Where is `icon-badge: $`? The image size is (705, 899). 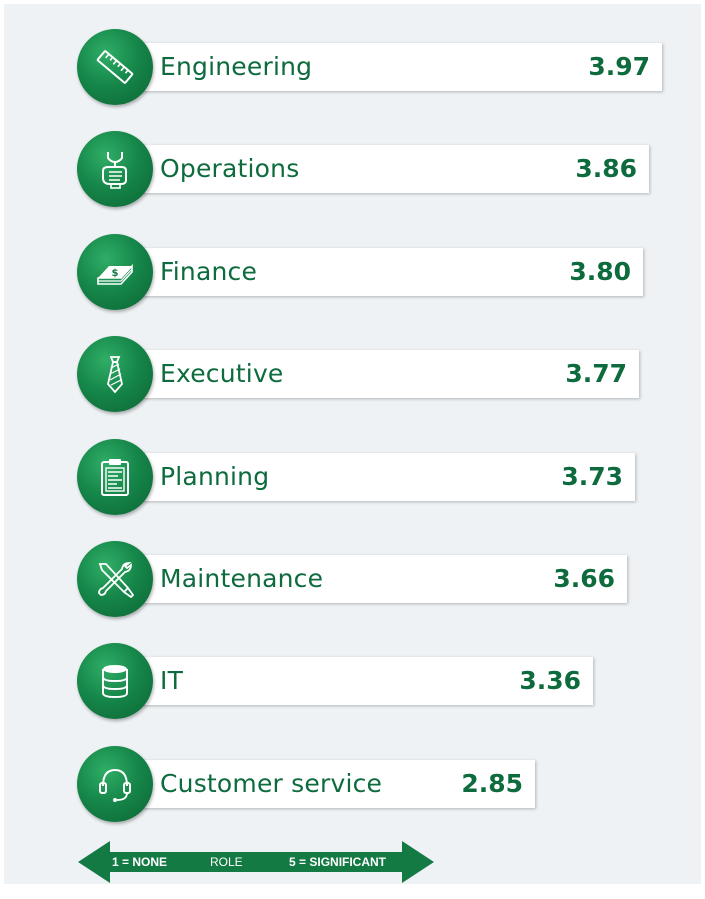 icon-badge: $ is located at coordinates (115, 271).